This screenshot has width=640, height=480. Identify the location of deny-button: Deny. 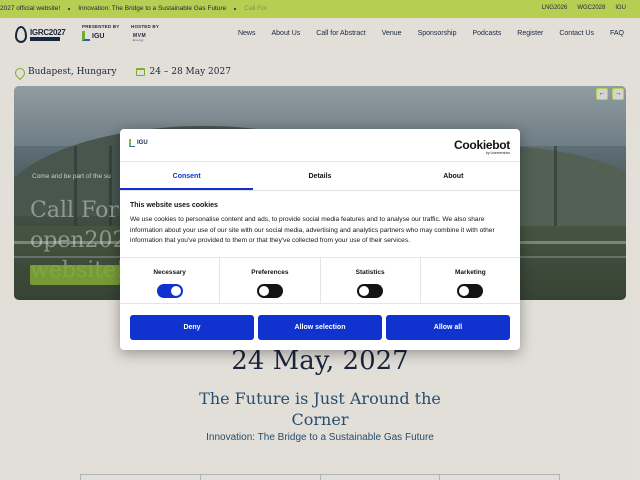
(192, 327).